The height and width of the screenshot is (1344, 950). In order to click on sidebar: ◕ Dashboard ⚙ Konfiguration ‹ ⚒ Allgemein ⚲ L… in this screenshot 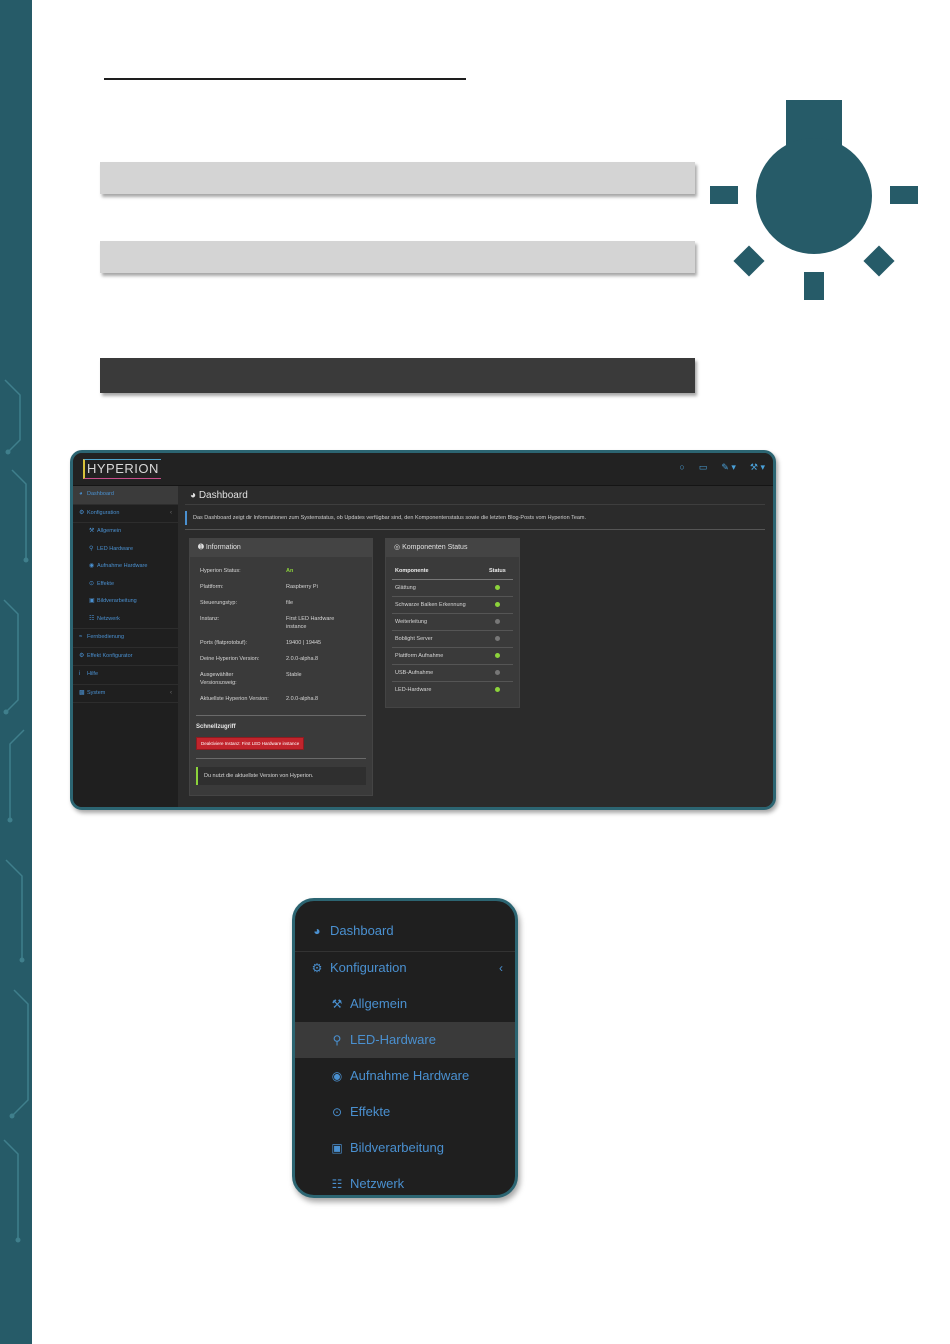, I will do `click(125, 646)`.